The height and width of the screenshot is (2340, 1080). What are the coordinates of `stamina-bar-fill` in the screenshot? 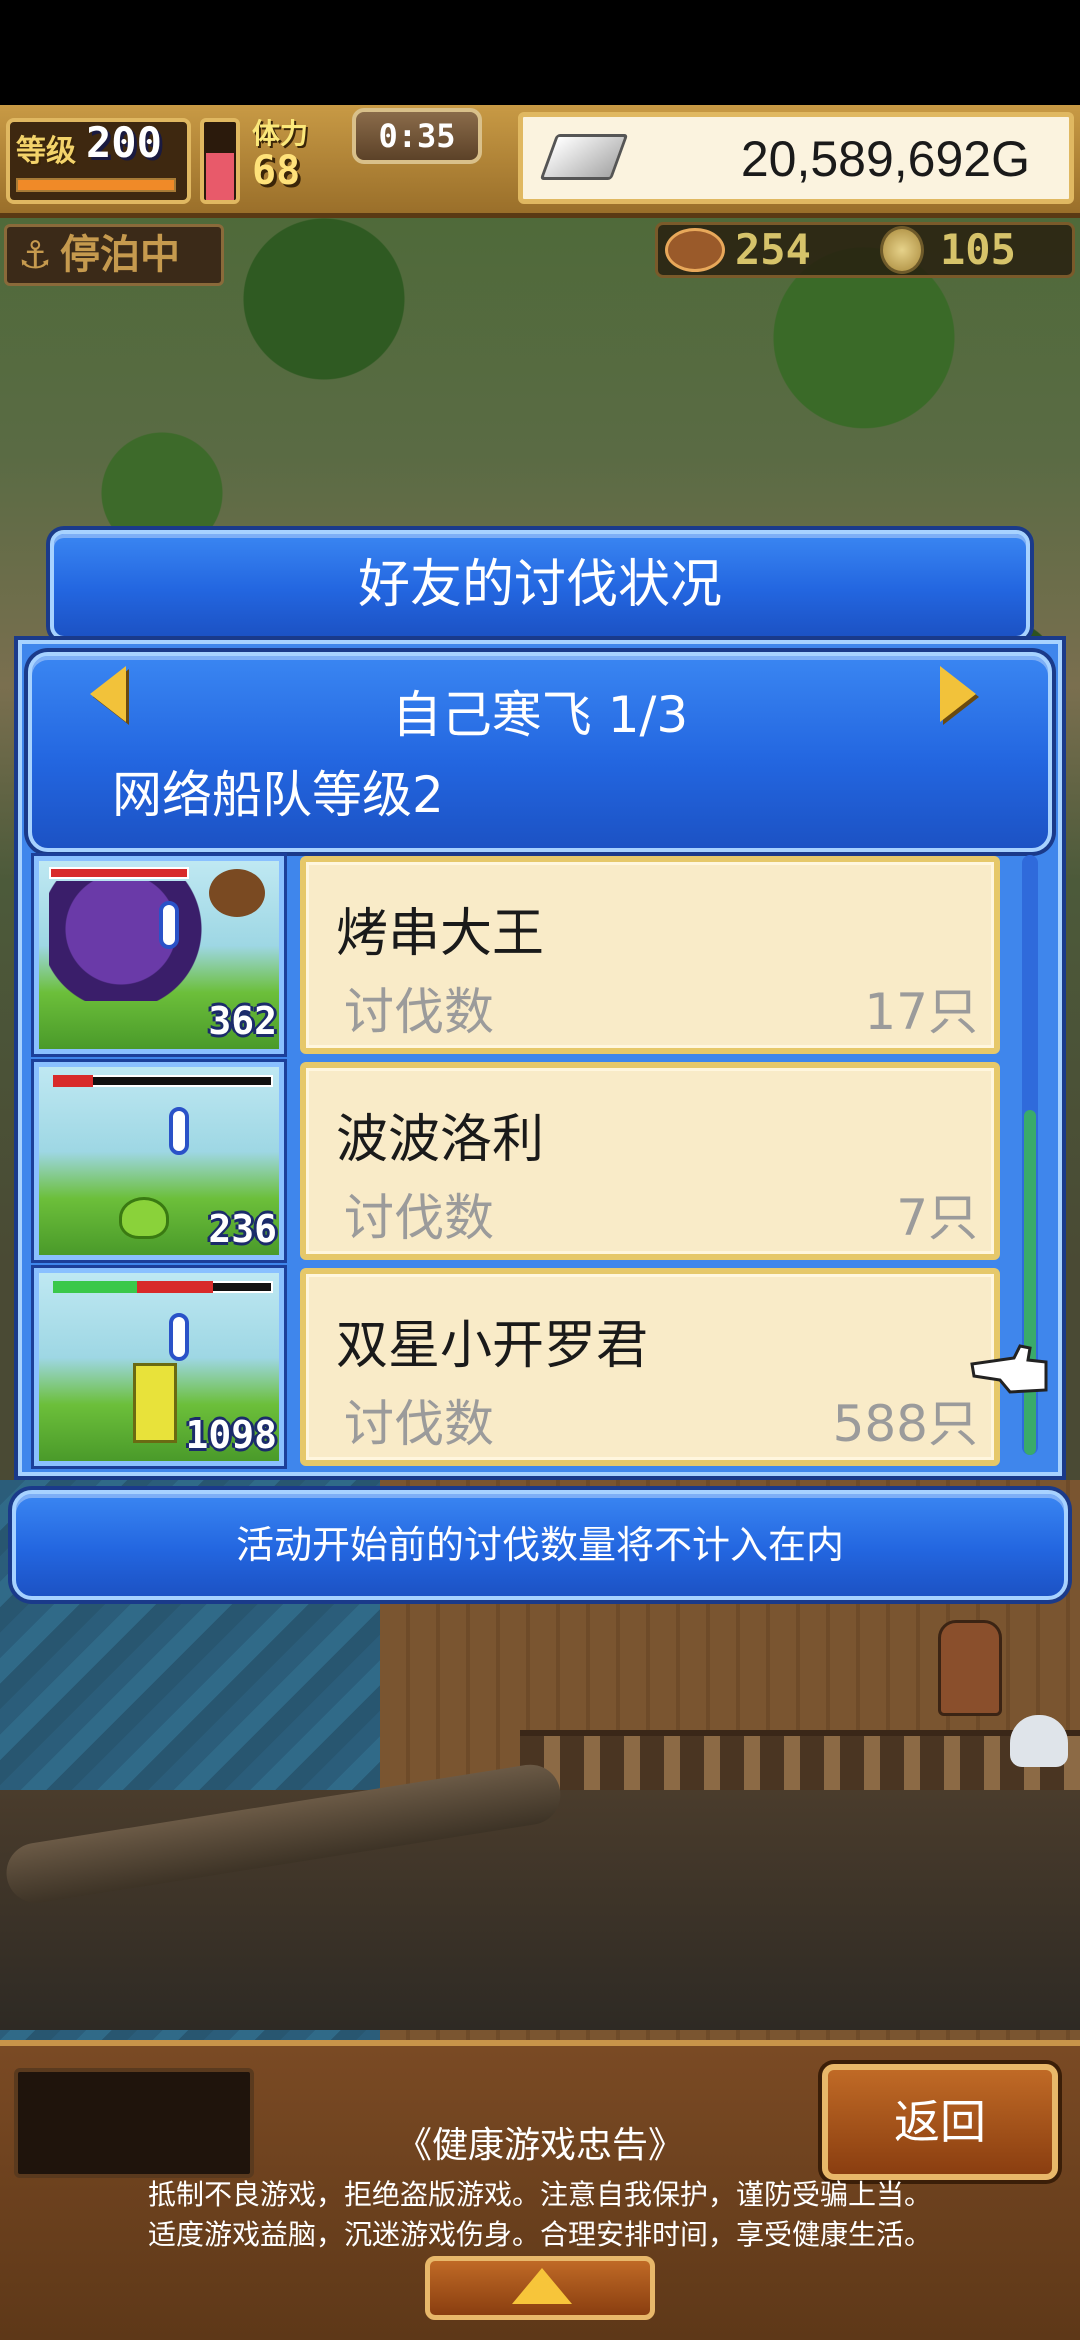 It's located at (220, 176).